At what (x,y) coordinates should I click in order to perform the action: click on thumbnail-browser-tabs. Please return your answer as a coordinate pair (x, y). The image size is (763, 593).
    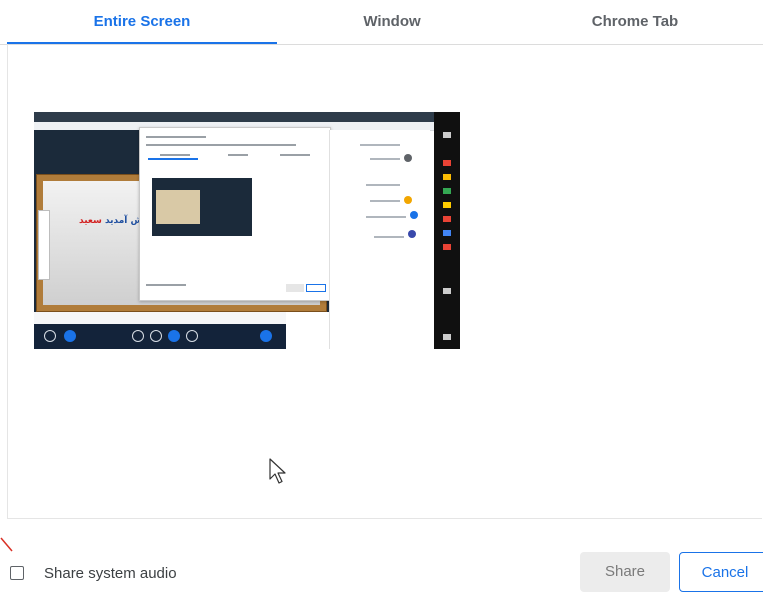
    Looking at the image, I should click on (247, 117).